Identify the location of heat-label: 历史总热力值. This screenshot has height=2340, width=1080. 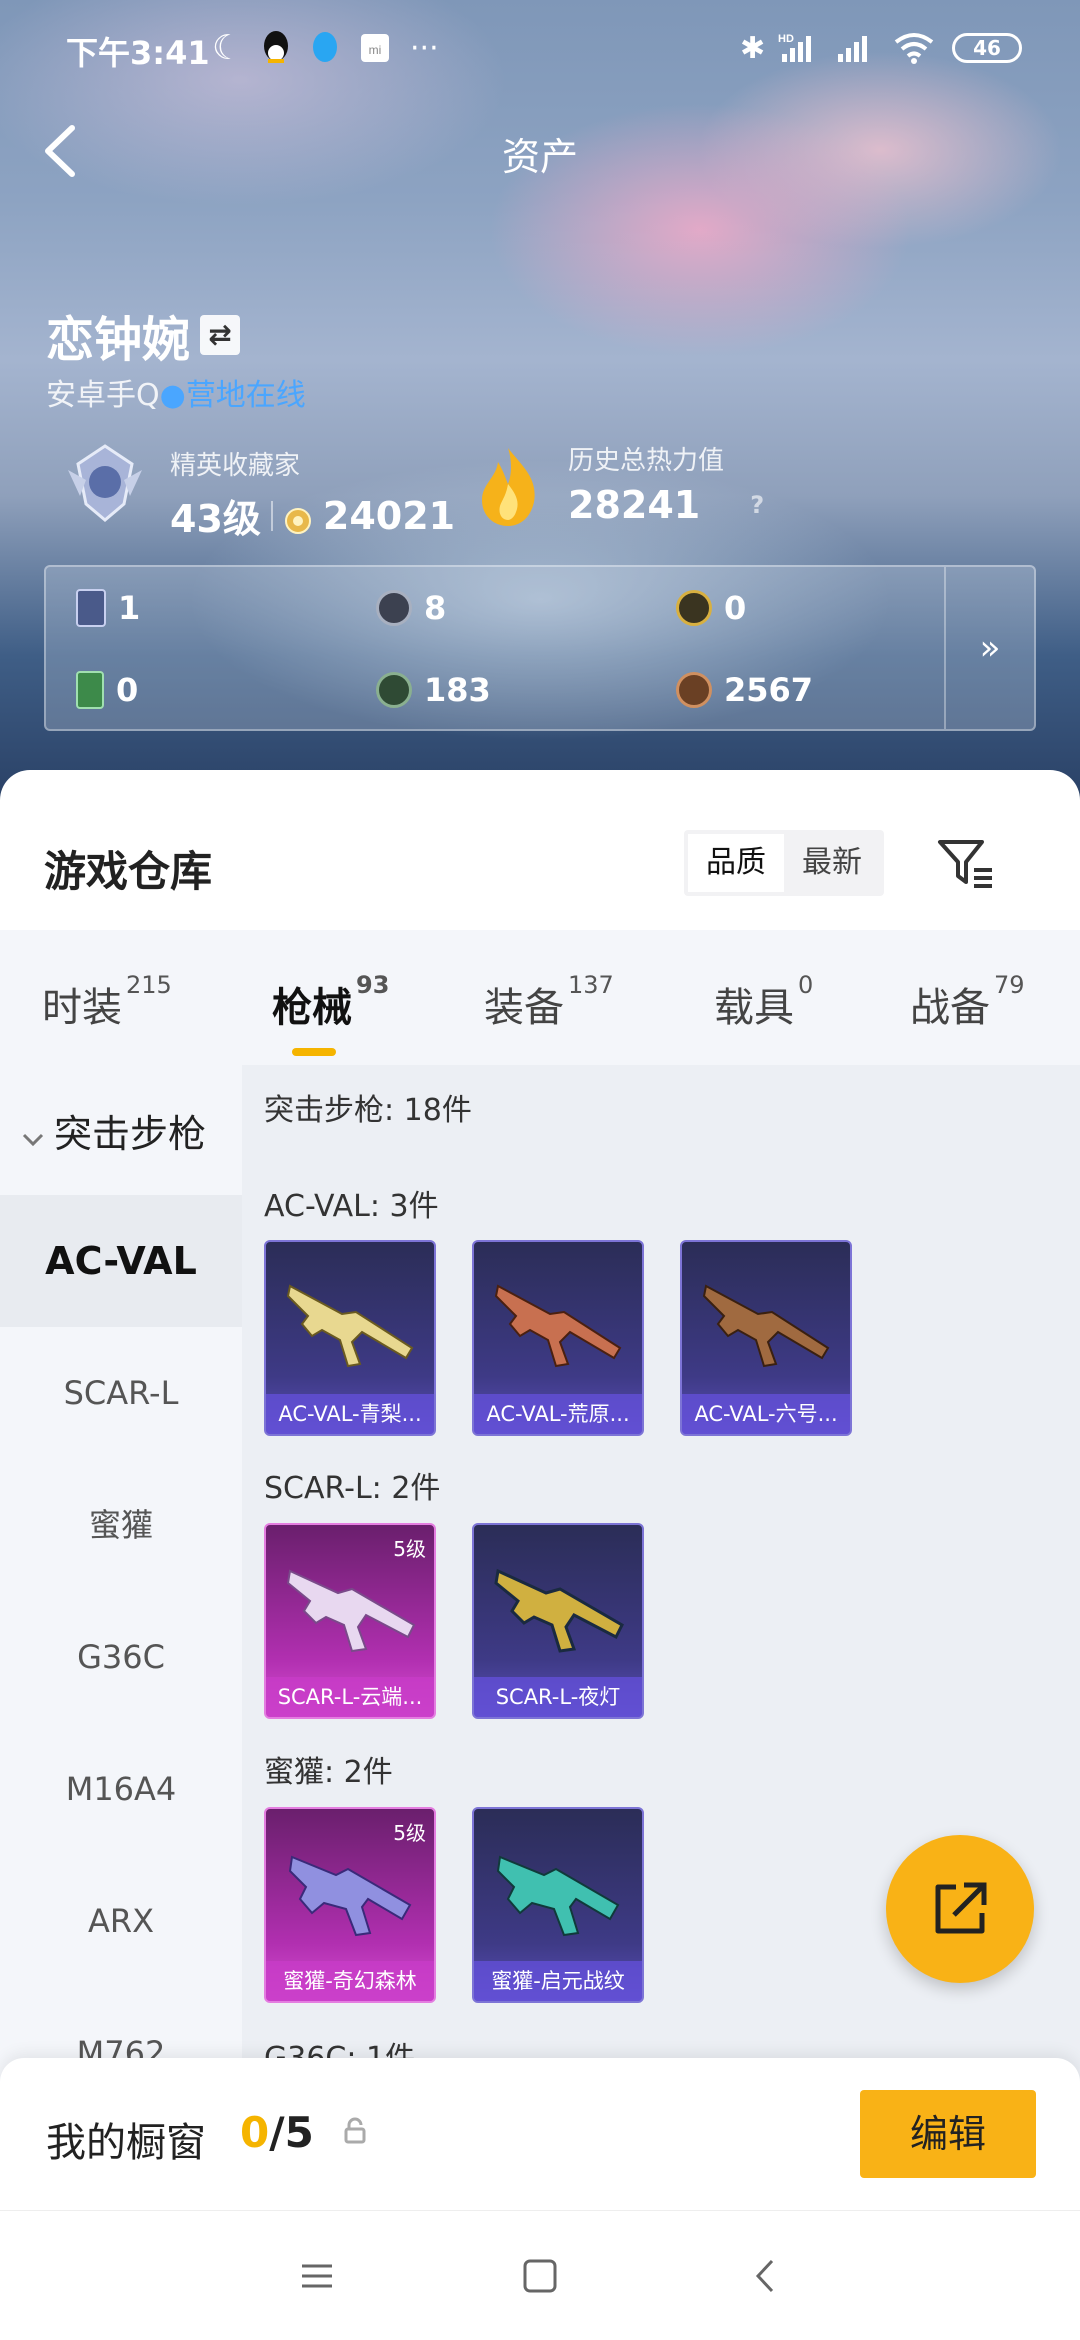
(646, 461).